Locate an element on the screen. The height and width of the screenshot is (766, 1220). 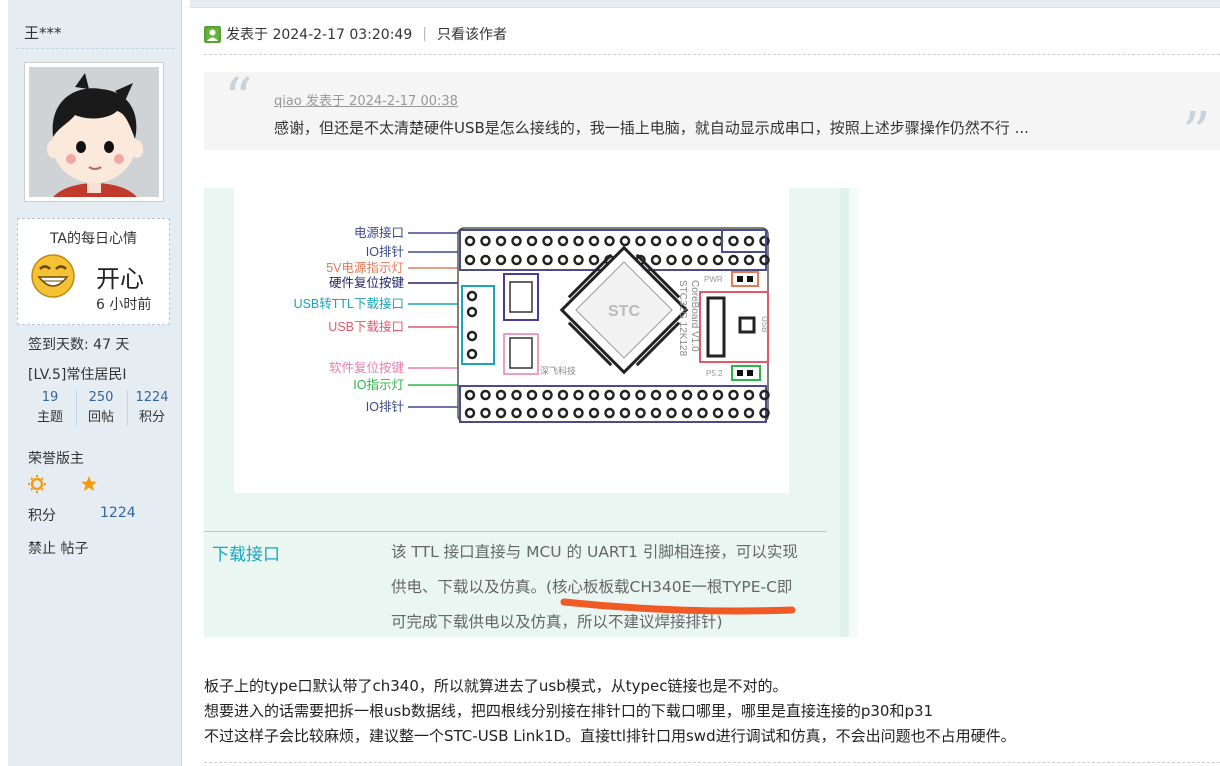
points-label: 积分 is located at coordinates (42, 516).